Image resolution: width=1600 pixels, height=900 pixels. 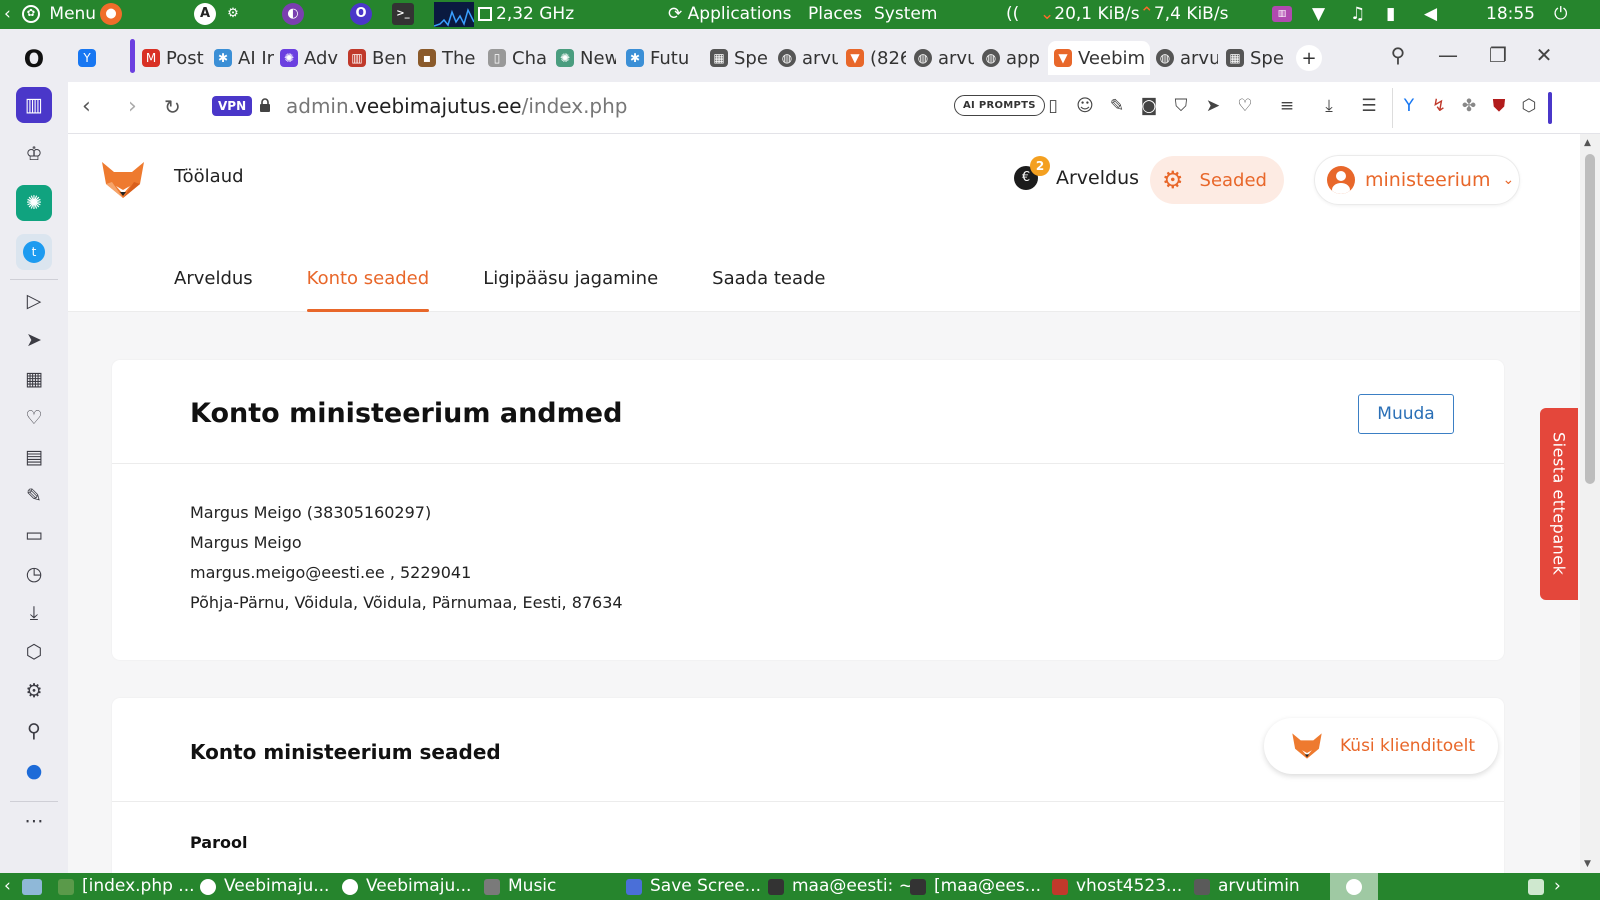 What do you see at coordinates (520, 886) in the screenshot?
I see `taskbar-item: Music` at bounding box center [520, 886].